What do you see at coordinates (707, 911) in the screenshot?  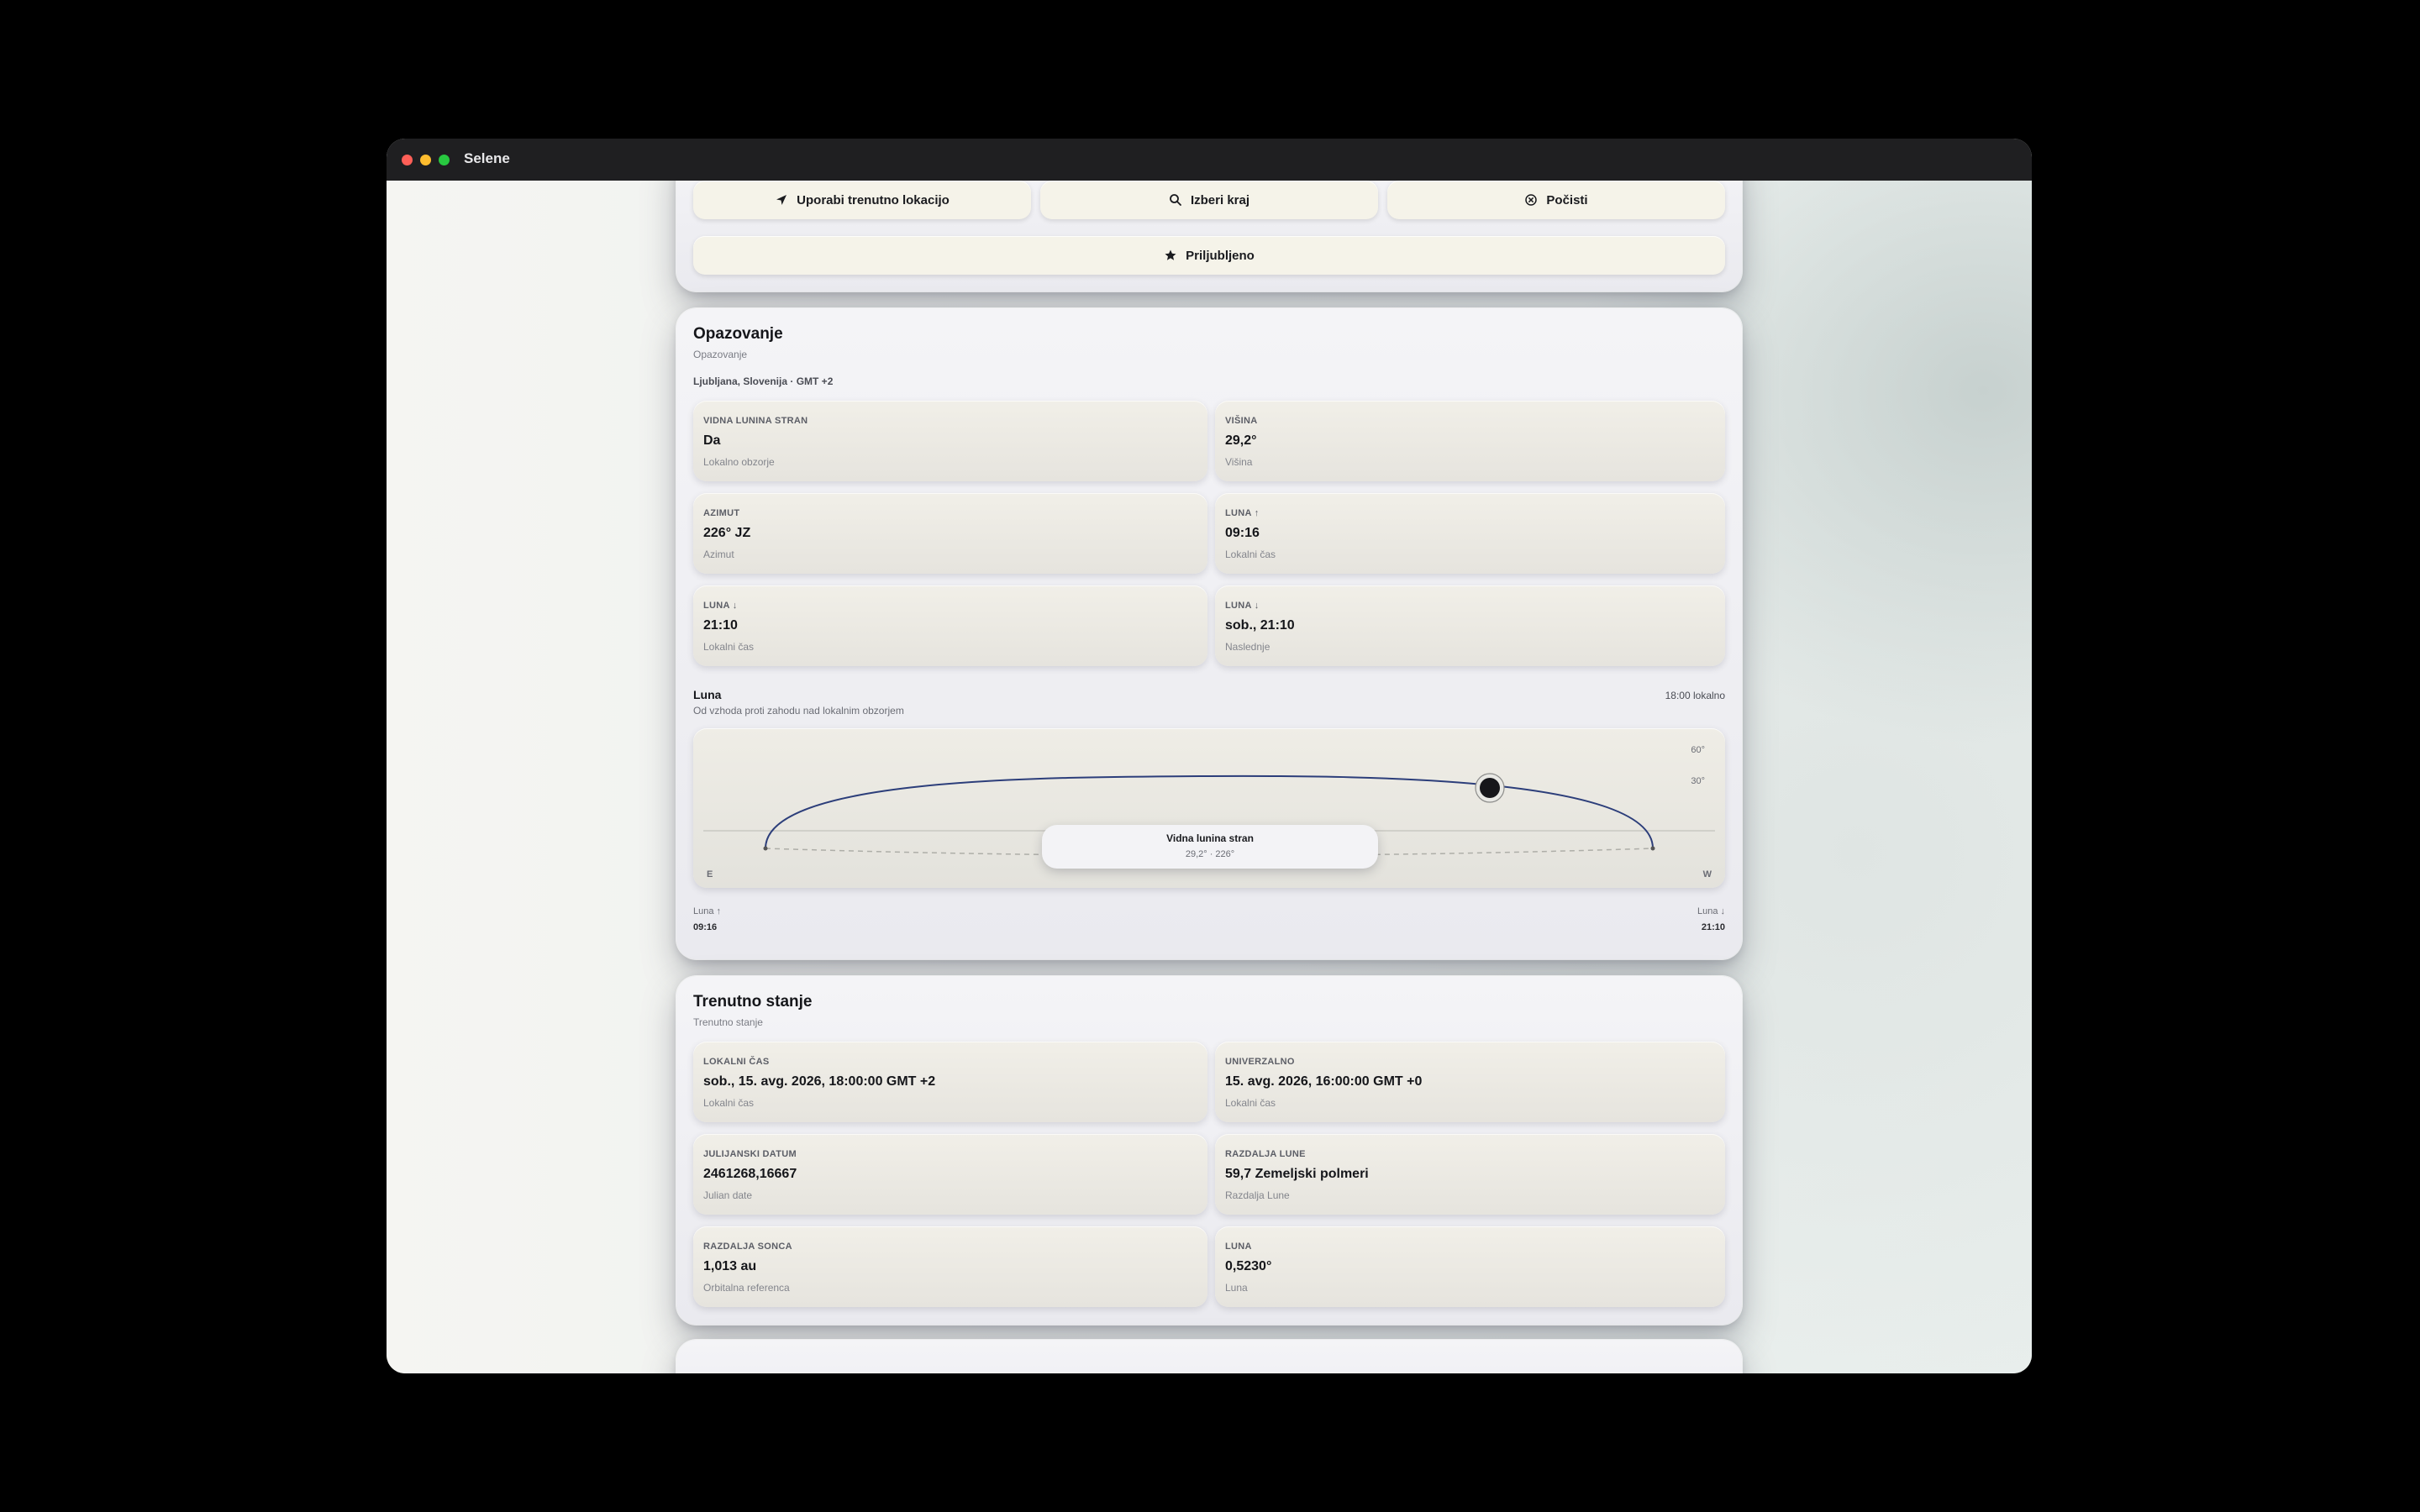 I see `moonrise-label: Luna ↑` at bounding box center [707, 911].